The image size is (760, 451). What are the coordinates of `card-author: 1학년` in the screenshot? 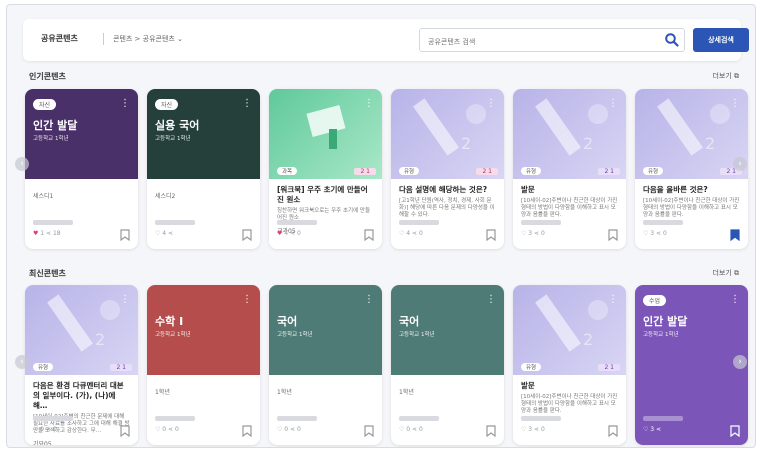 It's located at (406, 392).